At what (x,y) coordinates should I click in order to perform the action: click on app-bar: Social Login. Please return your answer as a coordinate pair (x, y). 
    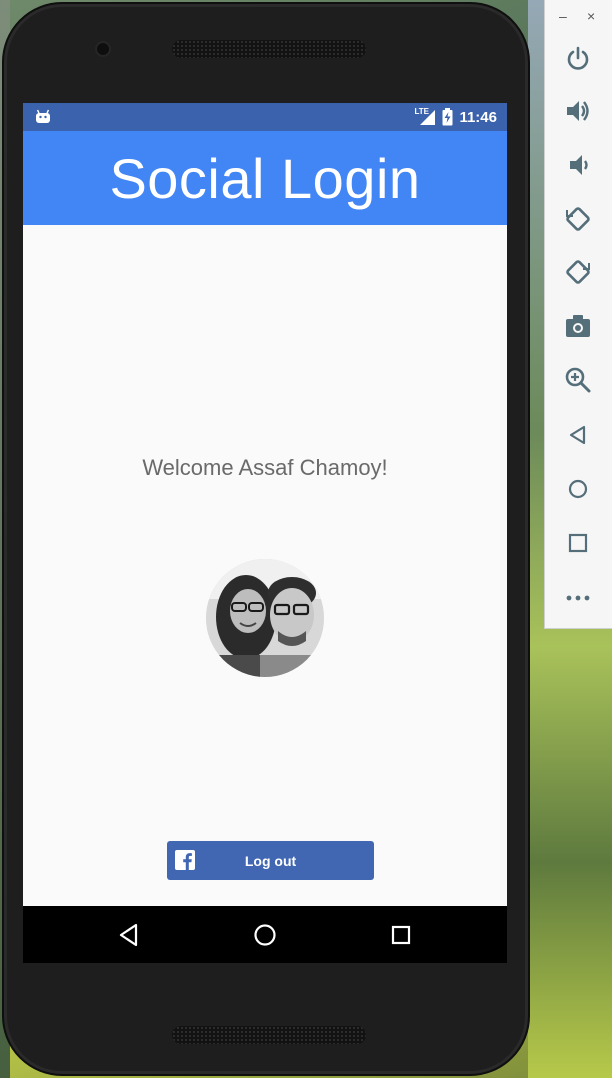
    Looking at the image, I should click on (265, 178).